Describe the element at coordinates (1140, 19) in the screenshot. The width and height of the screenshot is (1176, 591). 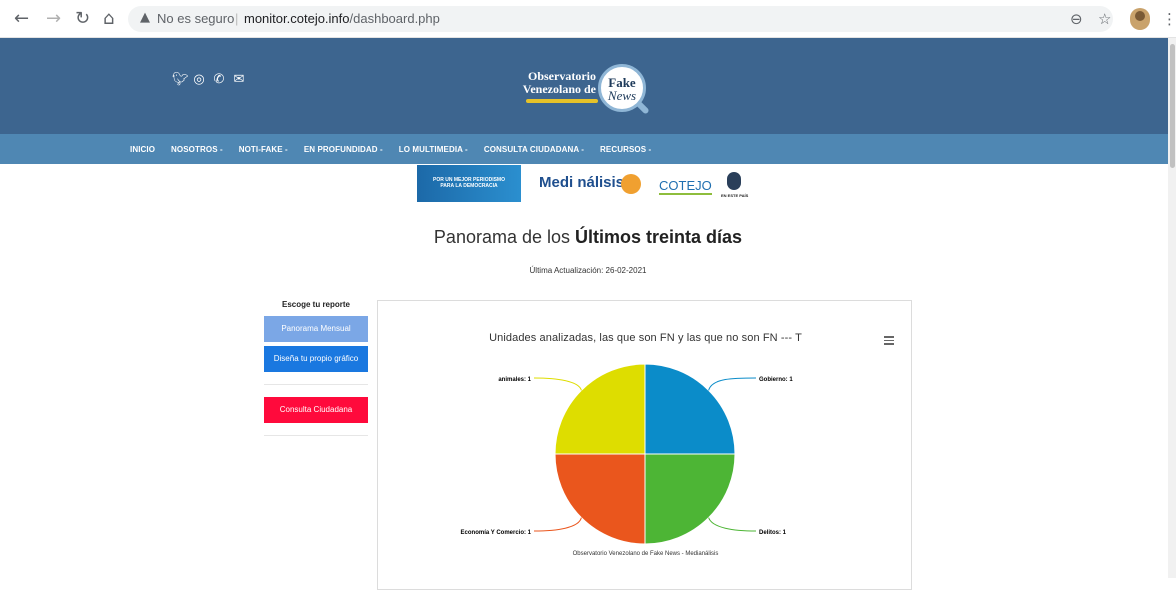
I see `profile-avatar` at that location.